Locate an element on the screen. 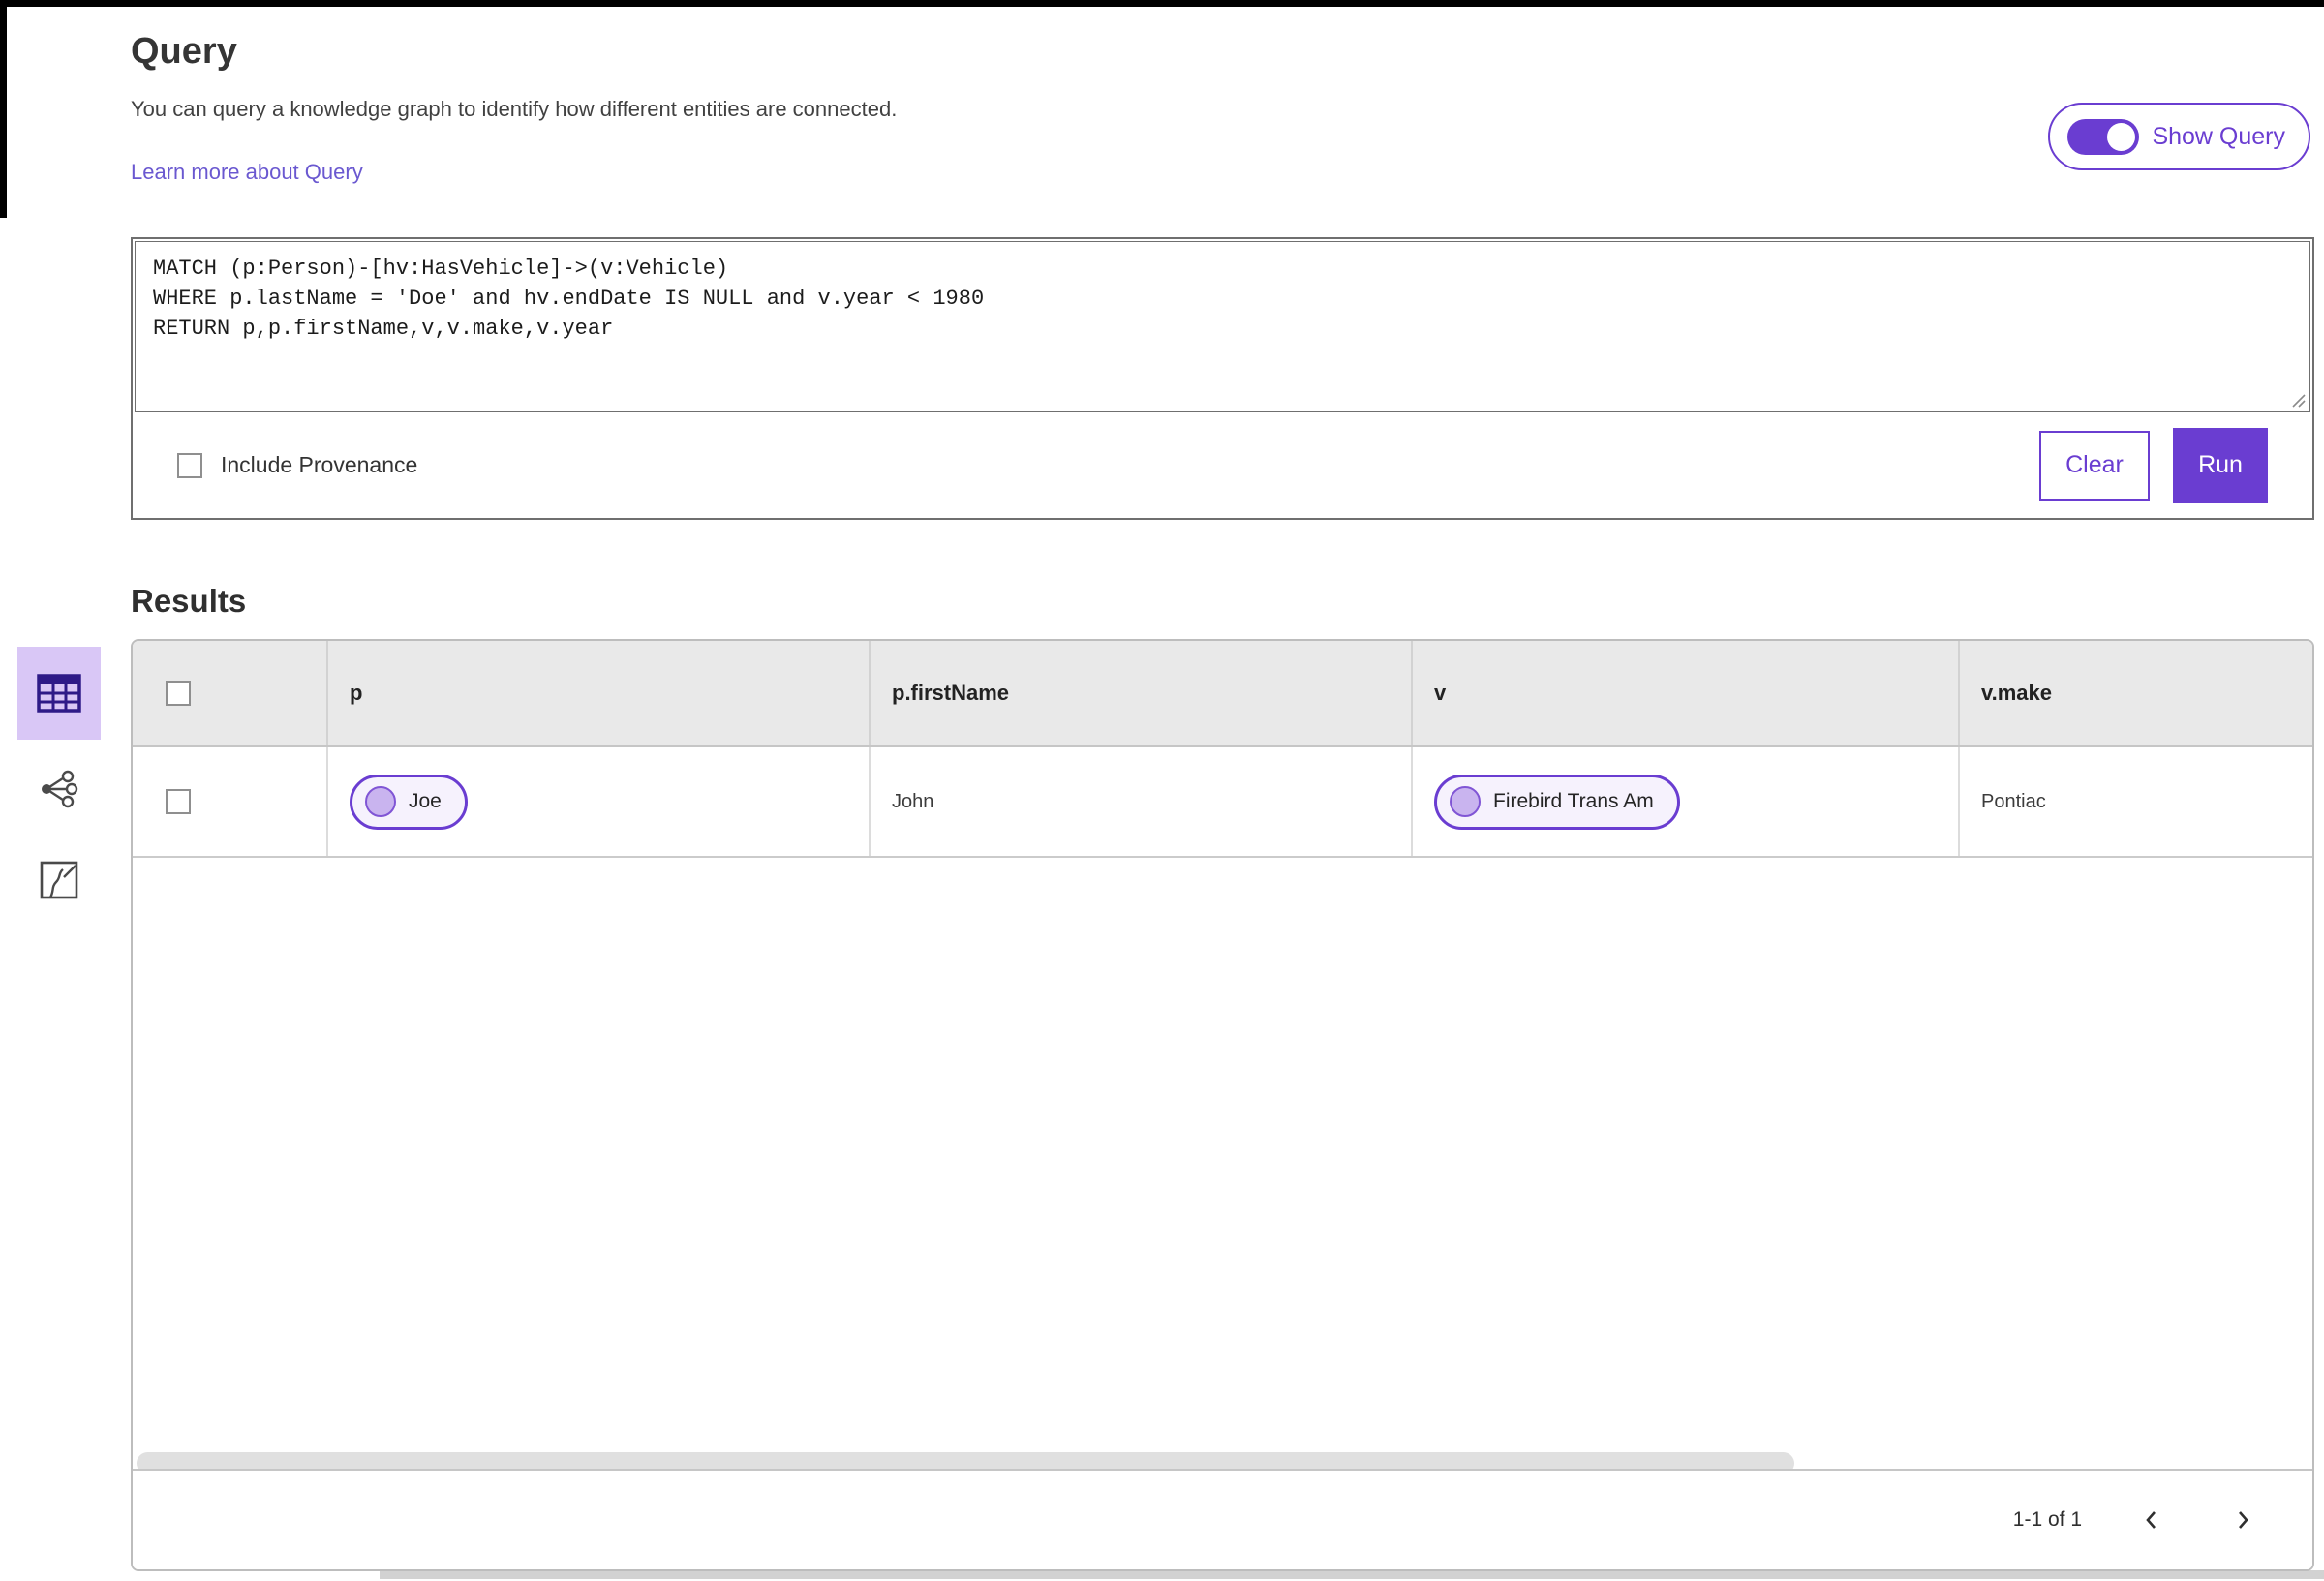  toggle-knob is located at coordinates (2121, 136).